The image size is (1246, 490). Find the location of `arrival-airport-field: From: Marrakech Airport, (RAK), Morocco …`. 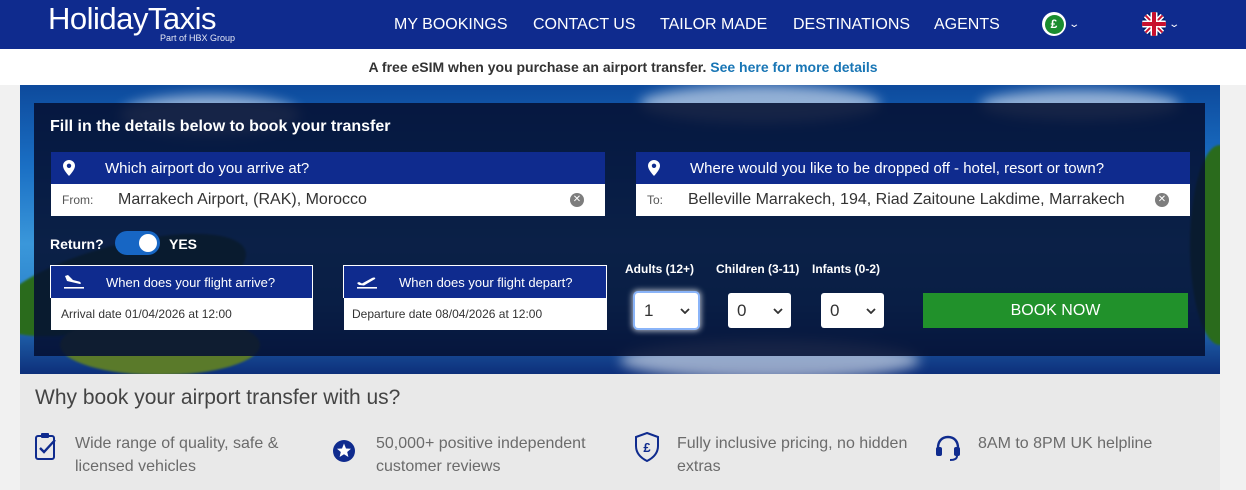

arrival-airport-field: From: Marrakech Airport, (RAK), Morocco … is located at coordinates (328, 200).